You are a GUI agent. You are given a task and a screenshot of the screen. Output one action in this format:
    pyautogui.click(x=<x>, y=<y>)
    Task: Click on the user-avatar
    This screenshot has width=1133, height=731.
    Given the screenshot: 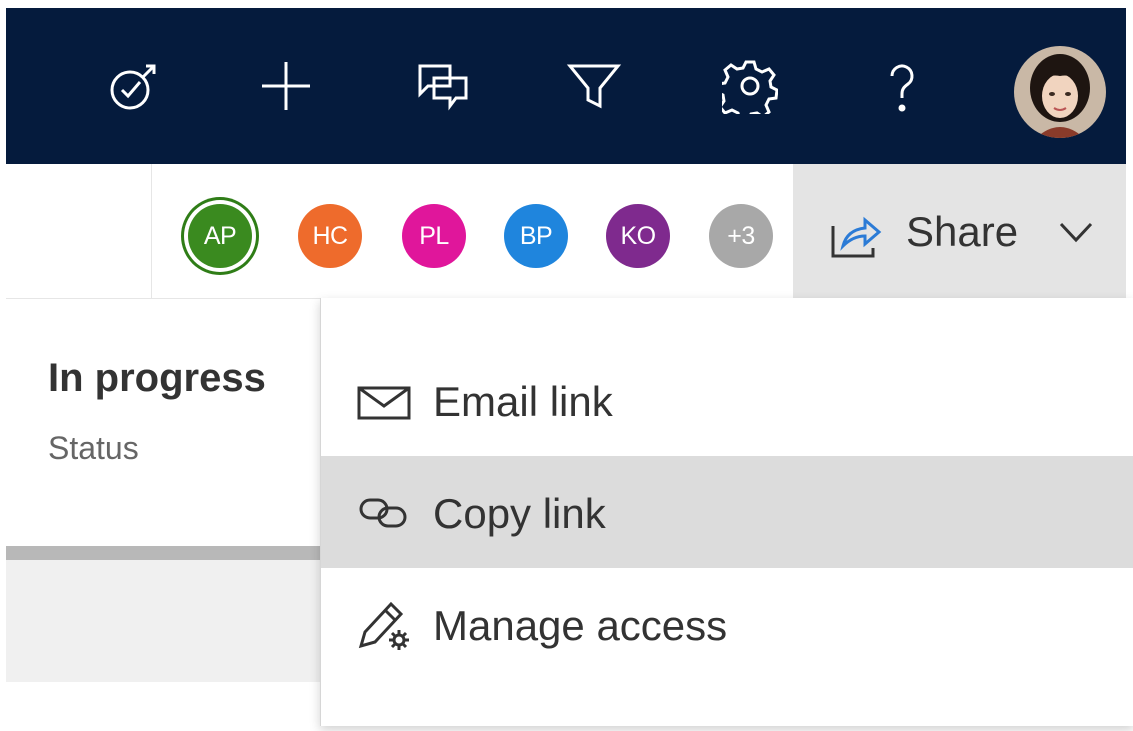 What is the action you would take?
    pyautogui.click(x=1060, y=92)
    